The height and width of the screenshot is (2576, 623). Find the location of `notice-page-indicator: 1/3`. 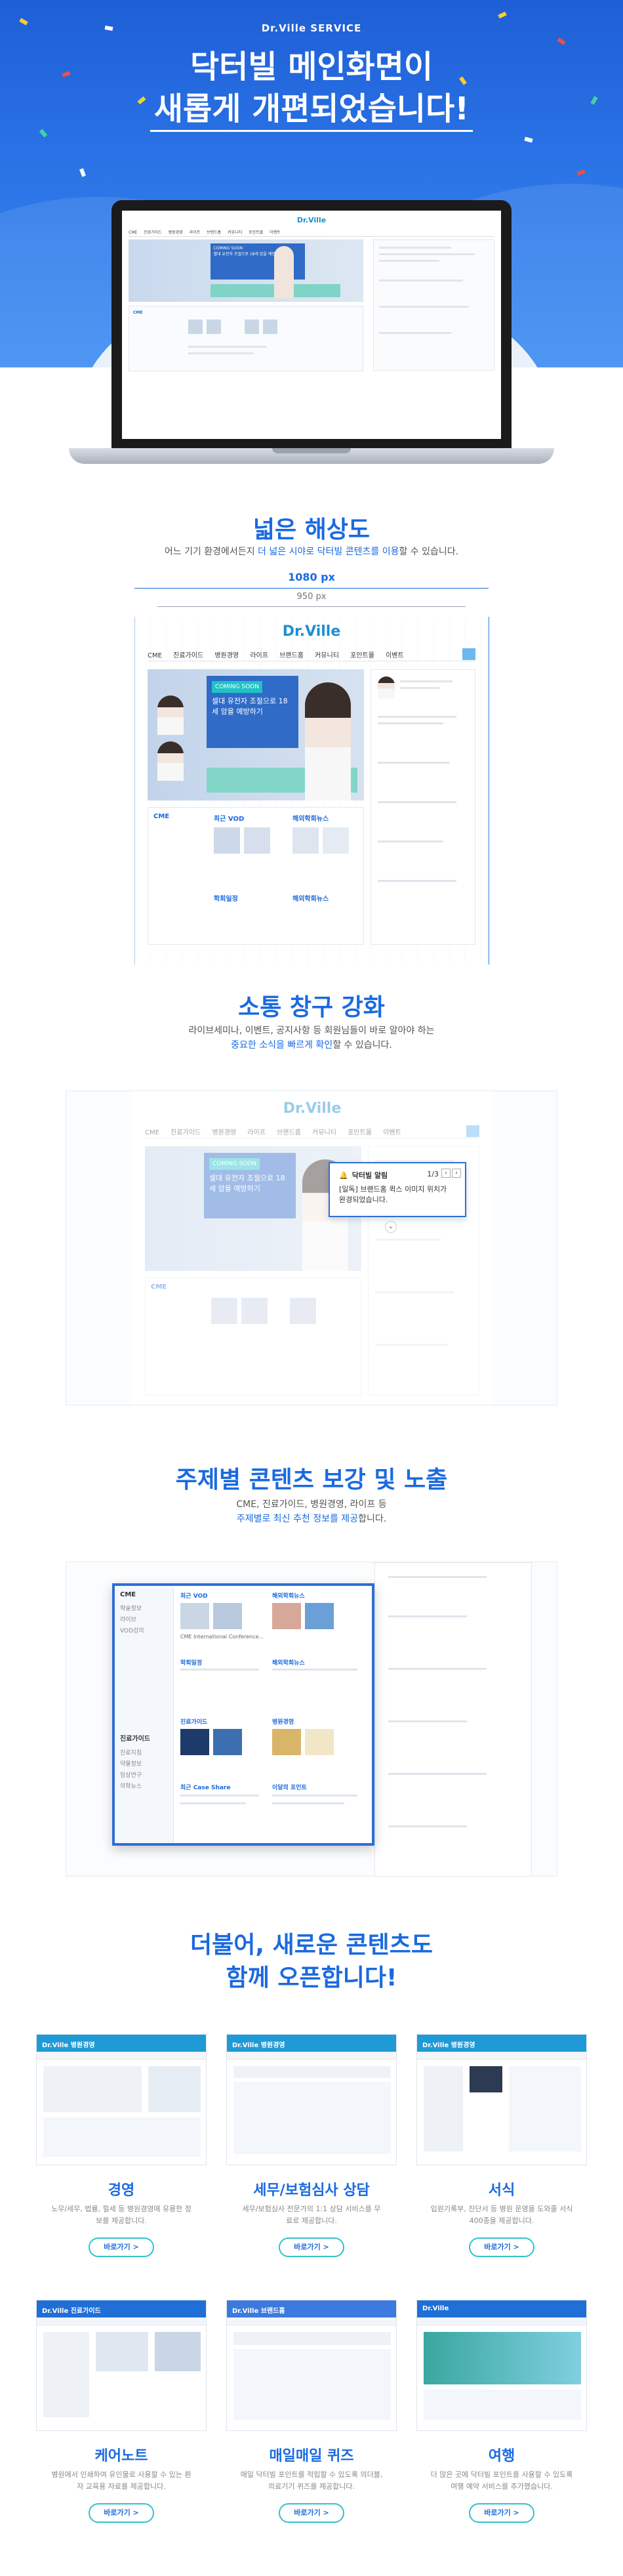

notice-page-indicator: 1/3 is located at coordinates (433, 1174).